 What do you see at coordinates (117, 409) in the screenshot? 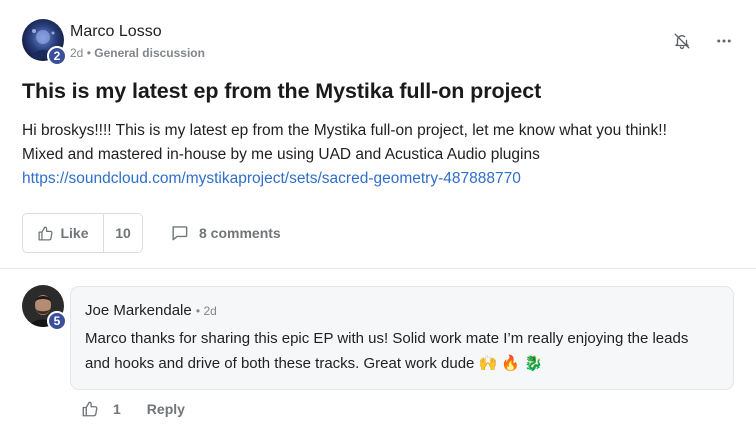
I see `comment-like-count: 1` at bounding box center [117, 409].